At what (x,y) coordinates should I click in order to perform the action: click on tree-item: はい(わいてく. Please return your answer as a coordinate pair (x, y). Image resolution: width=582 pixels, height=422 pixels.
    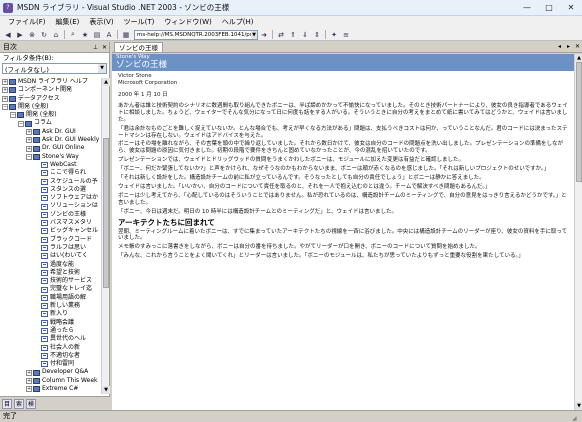
    Looking at the image, I should click on (51, 256).